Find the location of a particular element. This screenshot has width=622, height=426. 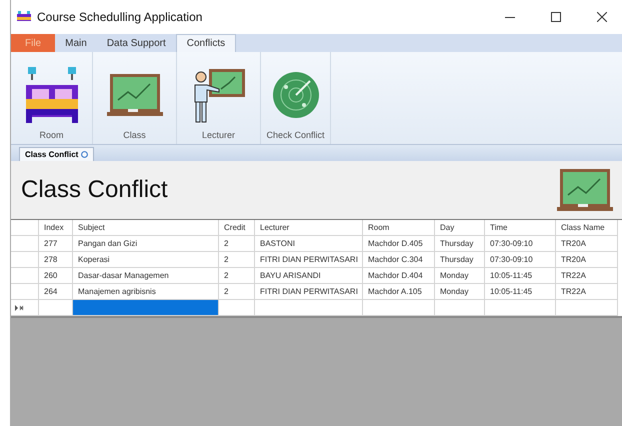

table-cell: 260 is located at coordinates (56, 276).